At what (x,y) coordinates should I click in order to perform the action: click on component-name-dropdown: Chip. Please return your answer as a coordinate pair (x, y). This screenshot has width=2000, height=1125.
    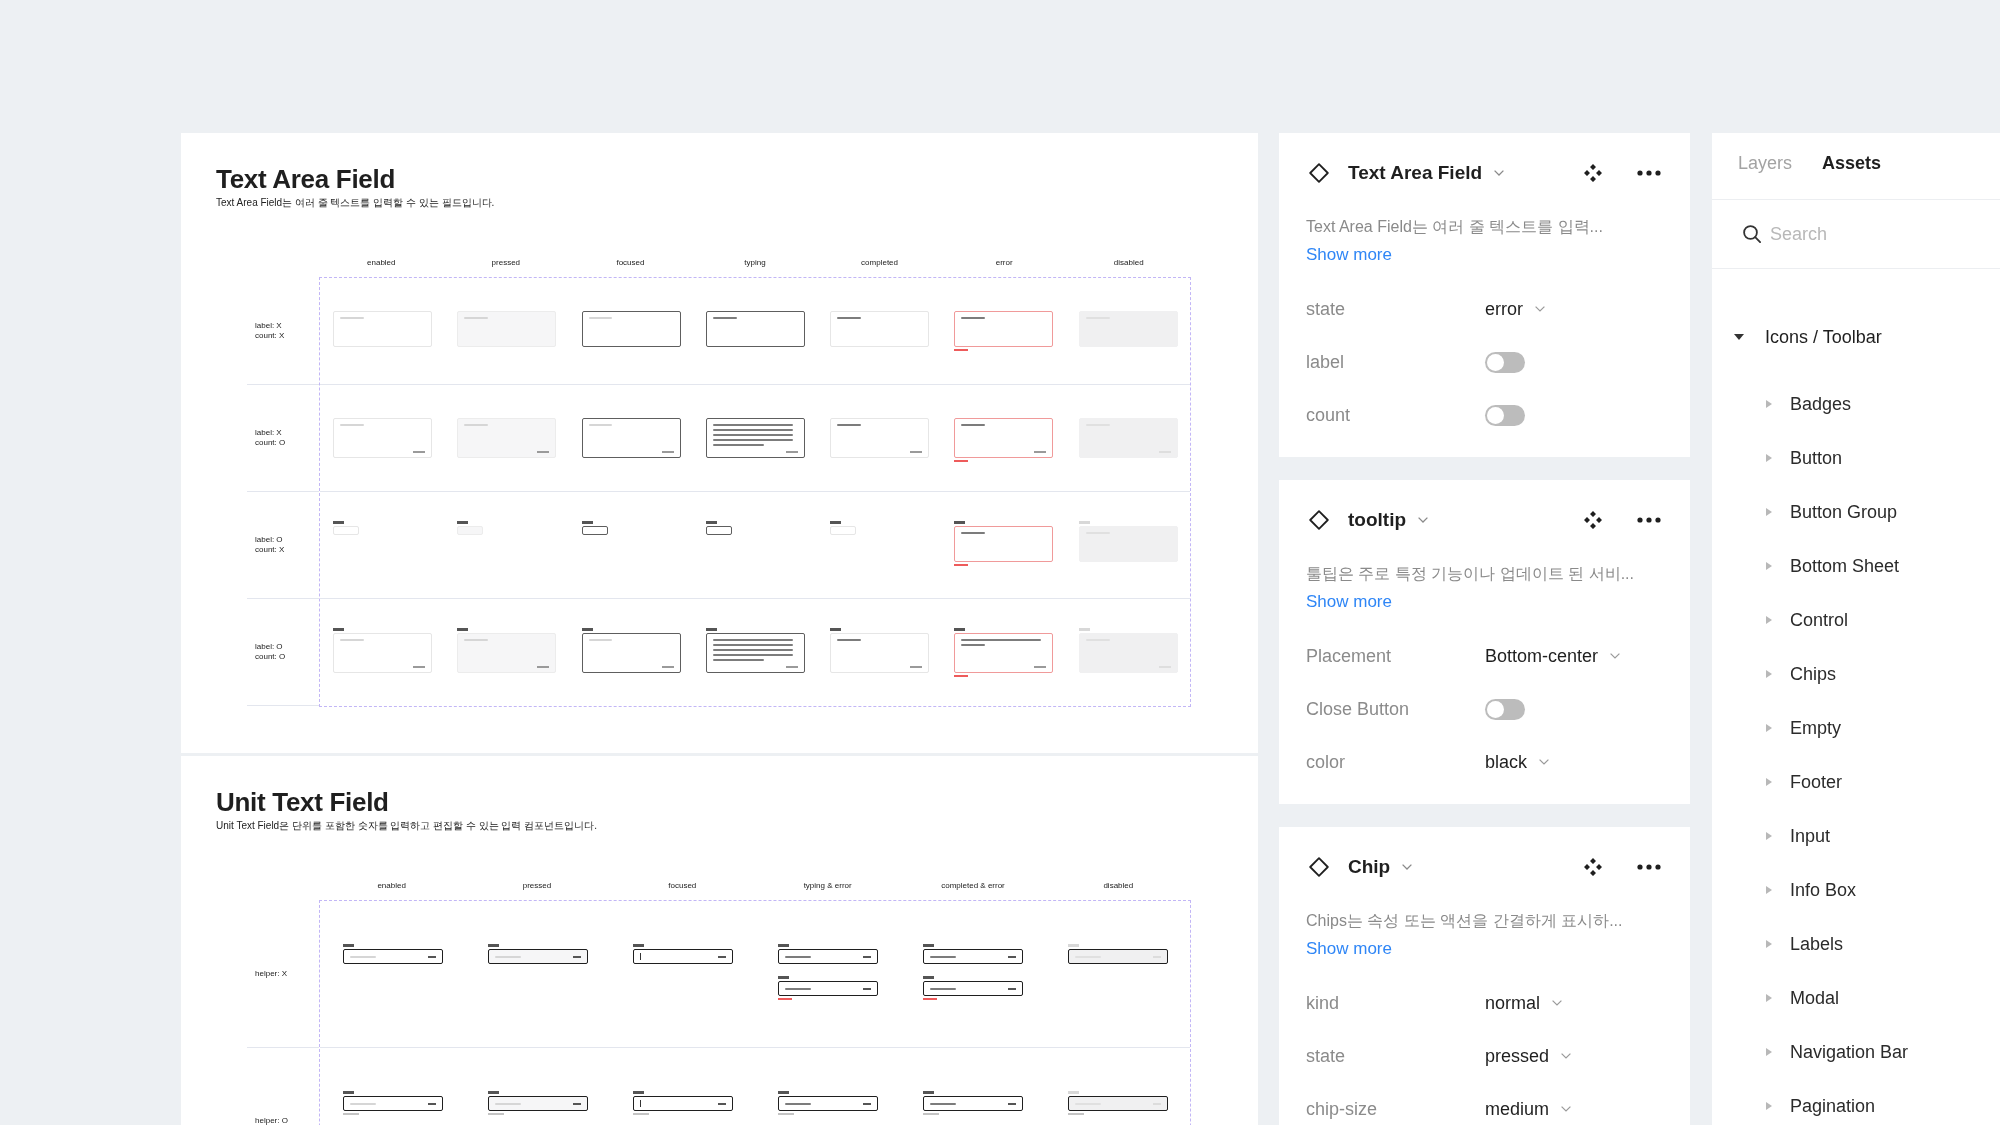
    Looking at the image, I should click on (1380, 867).